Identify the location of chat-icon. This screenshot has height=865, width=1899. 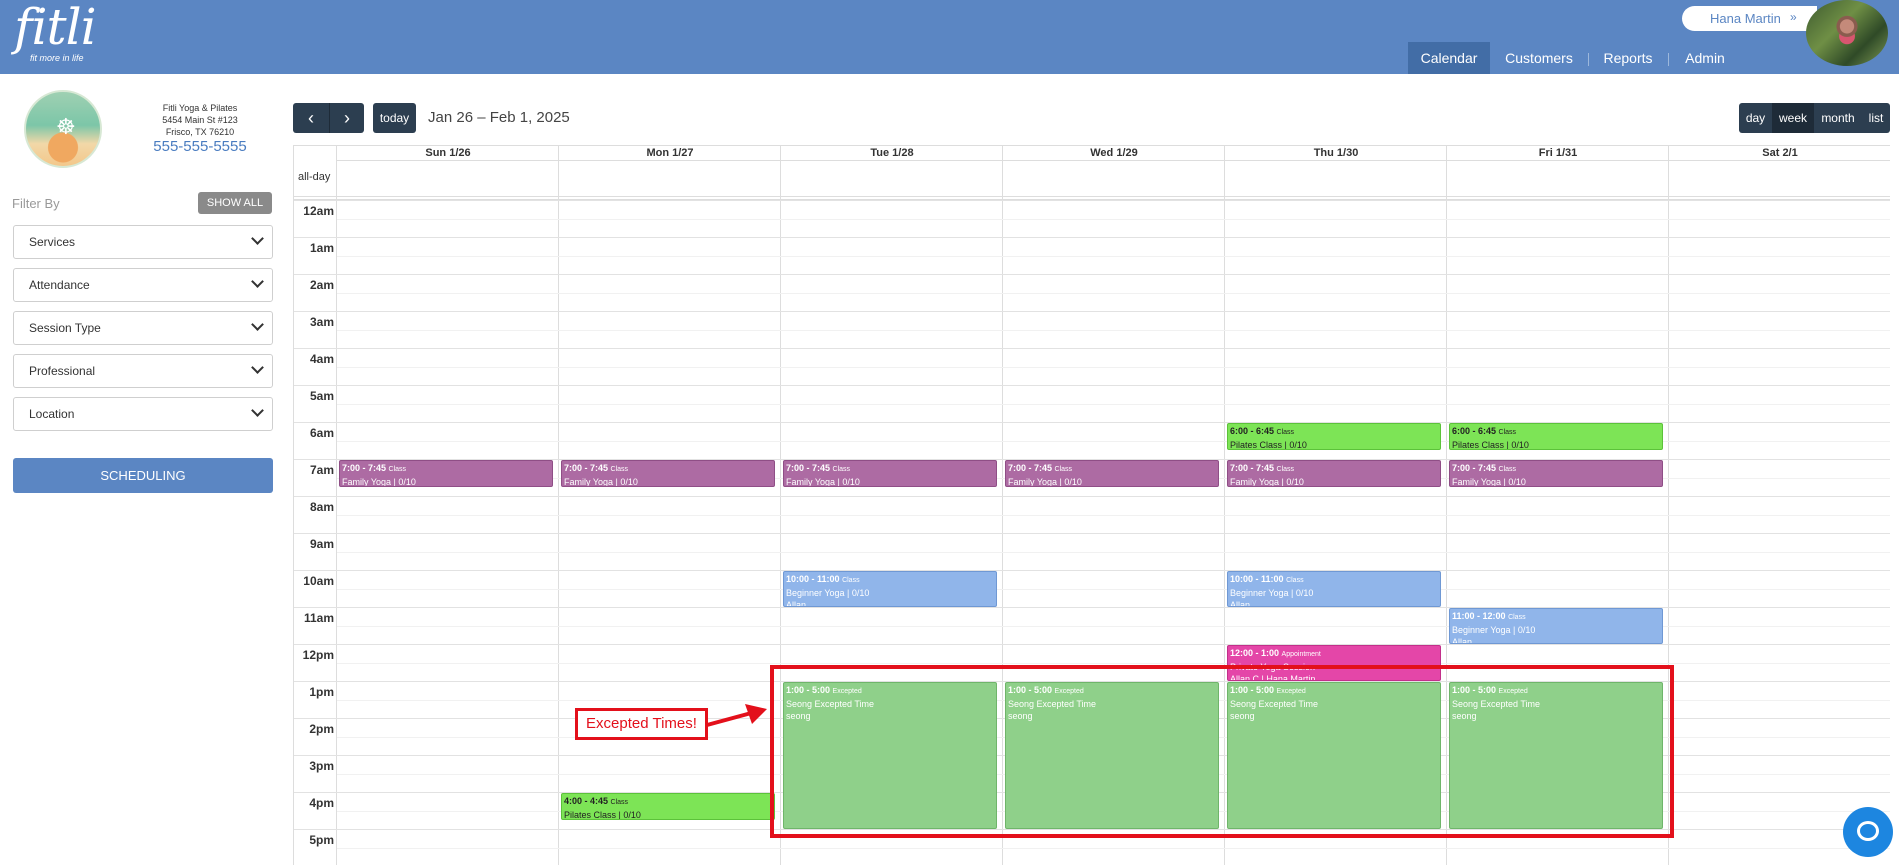
(1868, 831).